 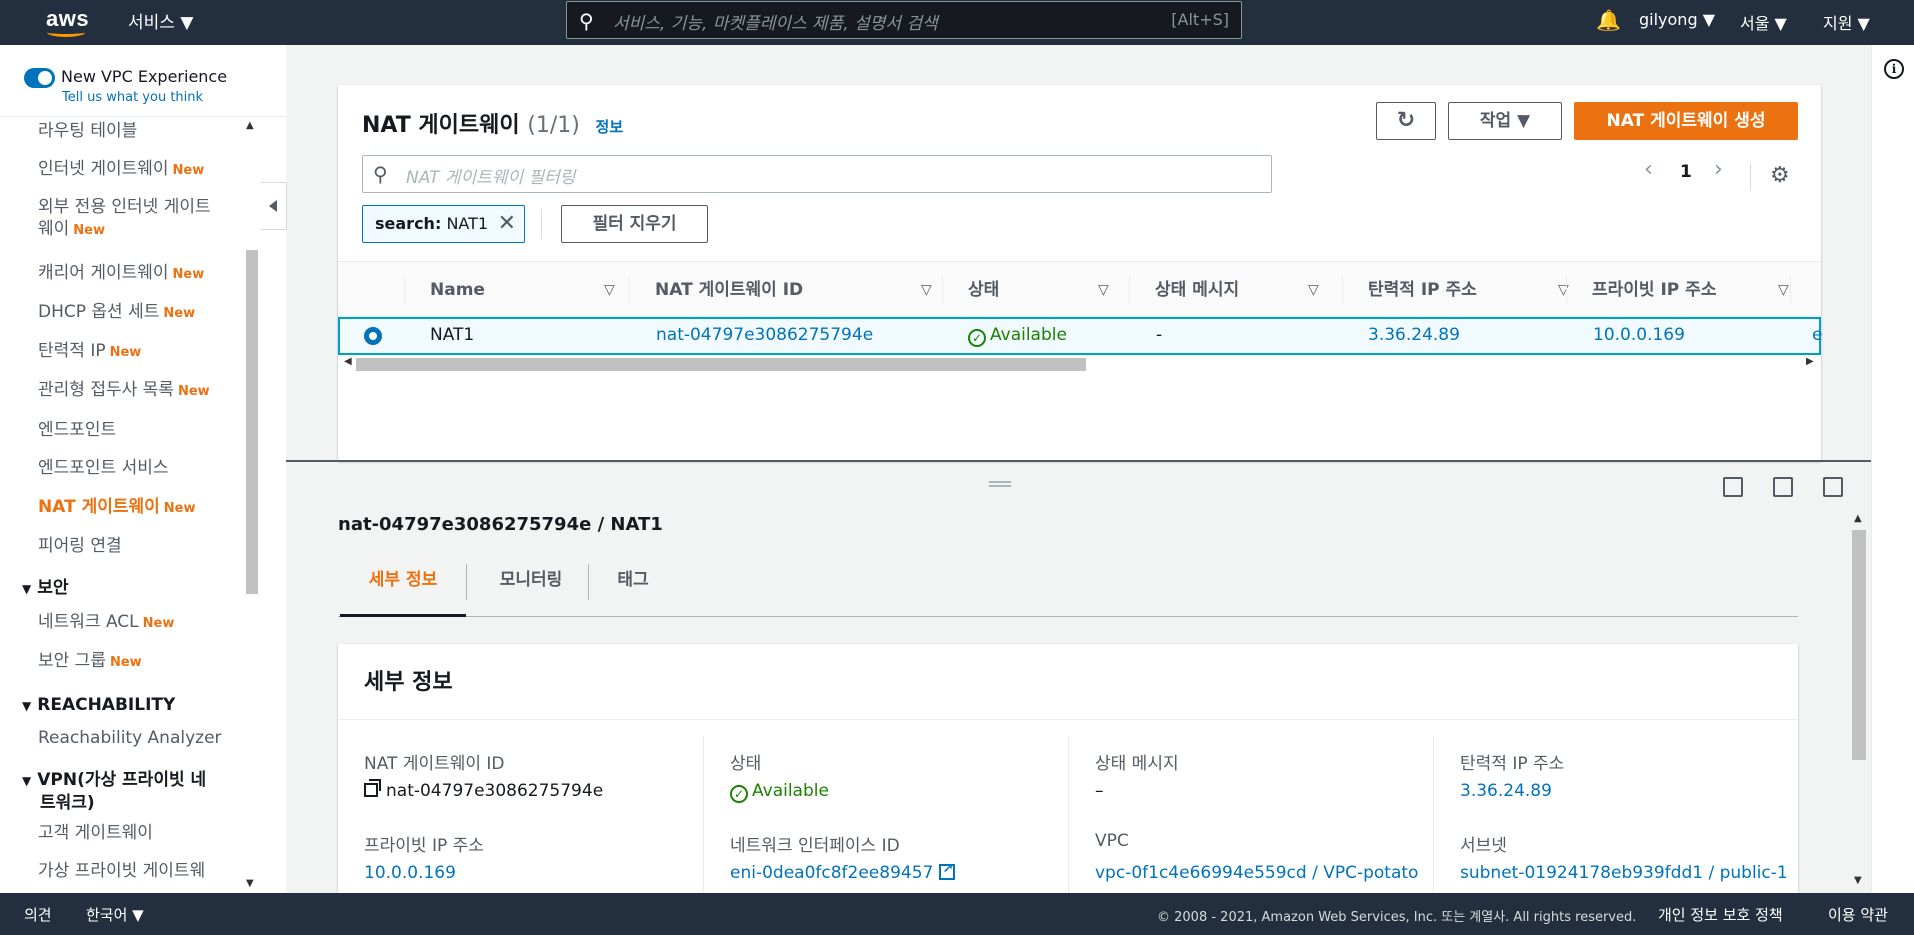 What do you see at coordinates (800, 290) in the screenshot?
I see `column-header-nat-id: NAT 게이트웨이 ID ▽` at bounding box center [800, 290].